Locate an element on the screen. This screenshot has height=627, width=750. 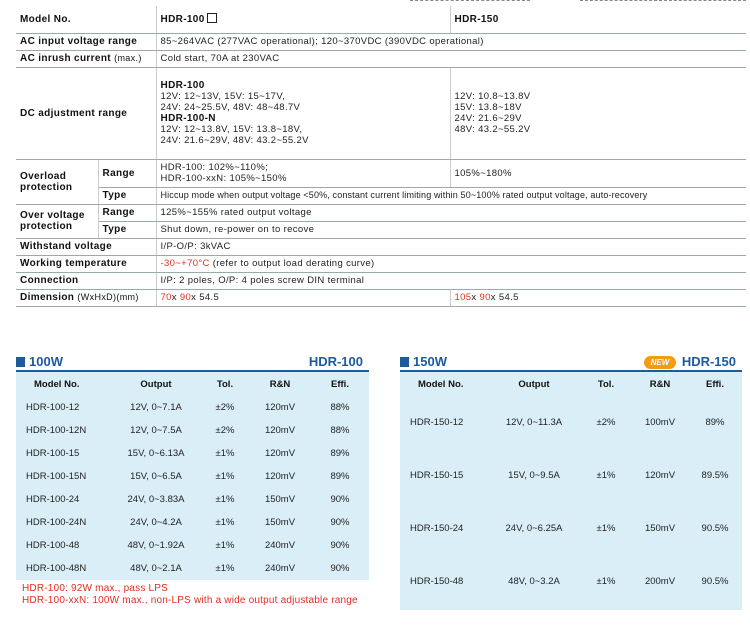
blue-square-icon is located at coordinates (20, 362).